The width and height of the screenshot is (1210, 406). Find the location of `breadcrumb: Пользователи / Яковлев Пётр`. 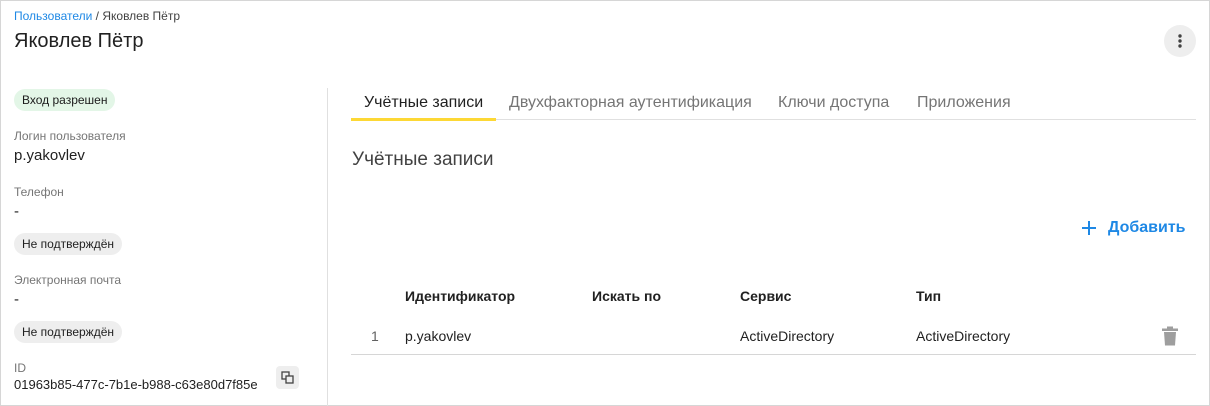

breadcrumb: Пользователи / Яковлев Пётр is located at coordinates (97, 16).